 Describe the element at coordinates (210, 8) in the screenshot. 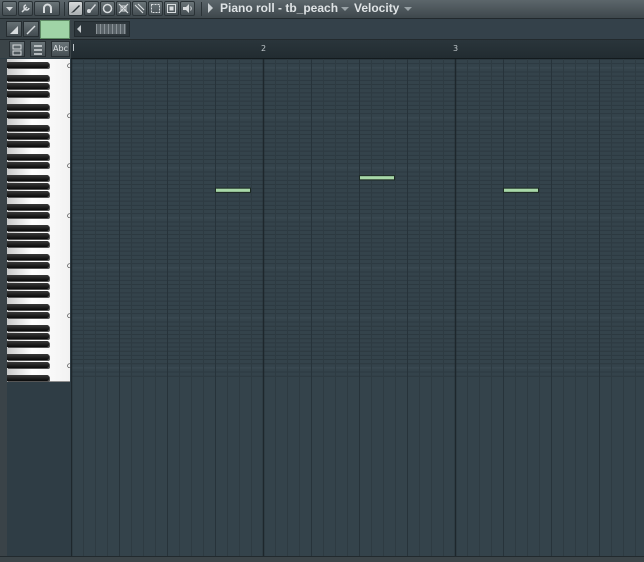

I see `title-arrow-icon` at that location.